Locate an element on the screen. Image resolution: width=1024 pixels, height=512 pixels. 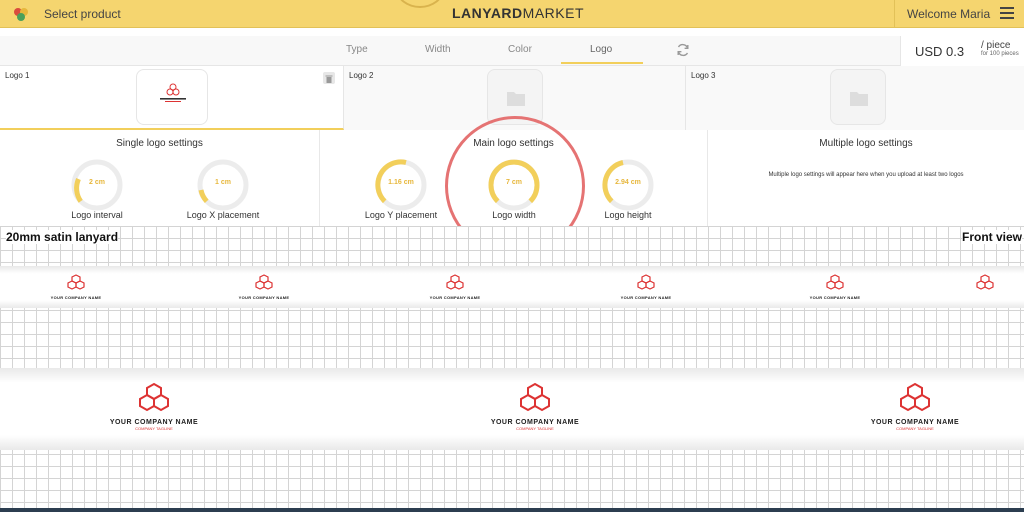
product-logo-icon is located at coordinates (21, 14).